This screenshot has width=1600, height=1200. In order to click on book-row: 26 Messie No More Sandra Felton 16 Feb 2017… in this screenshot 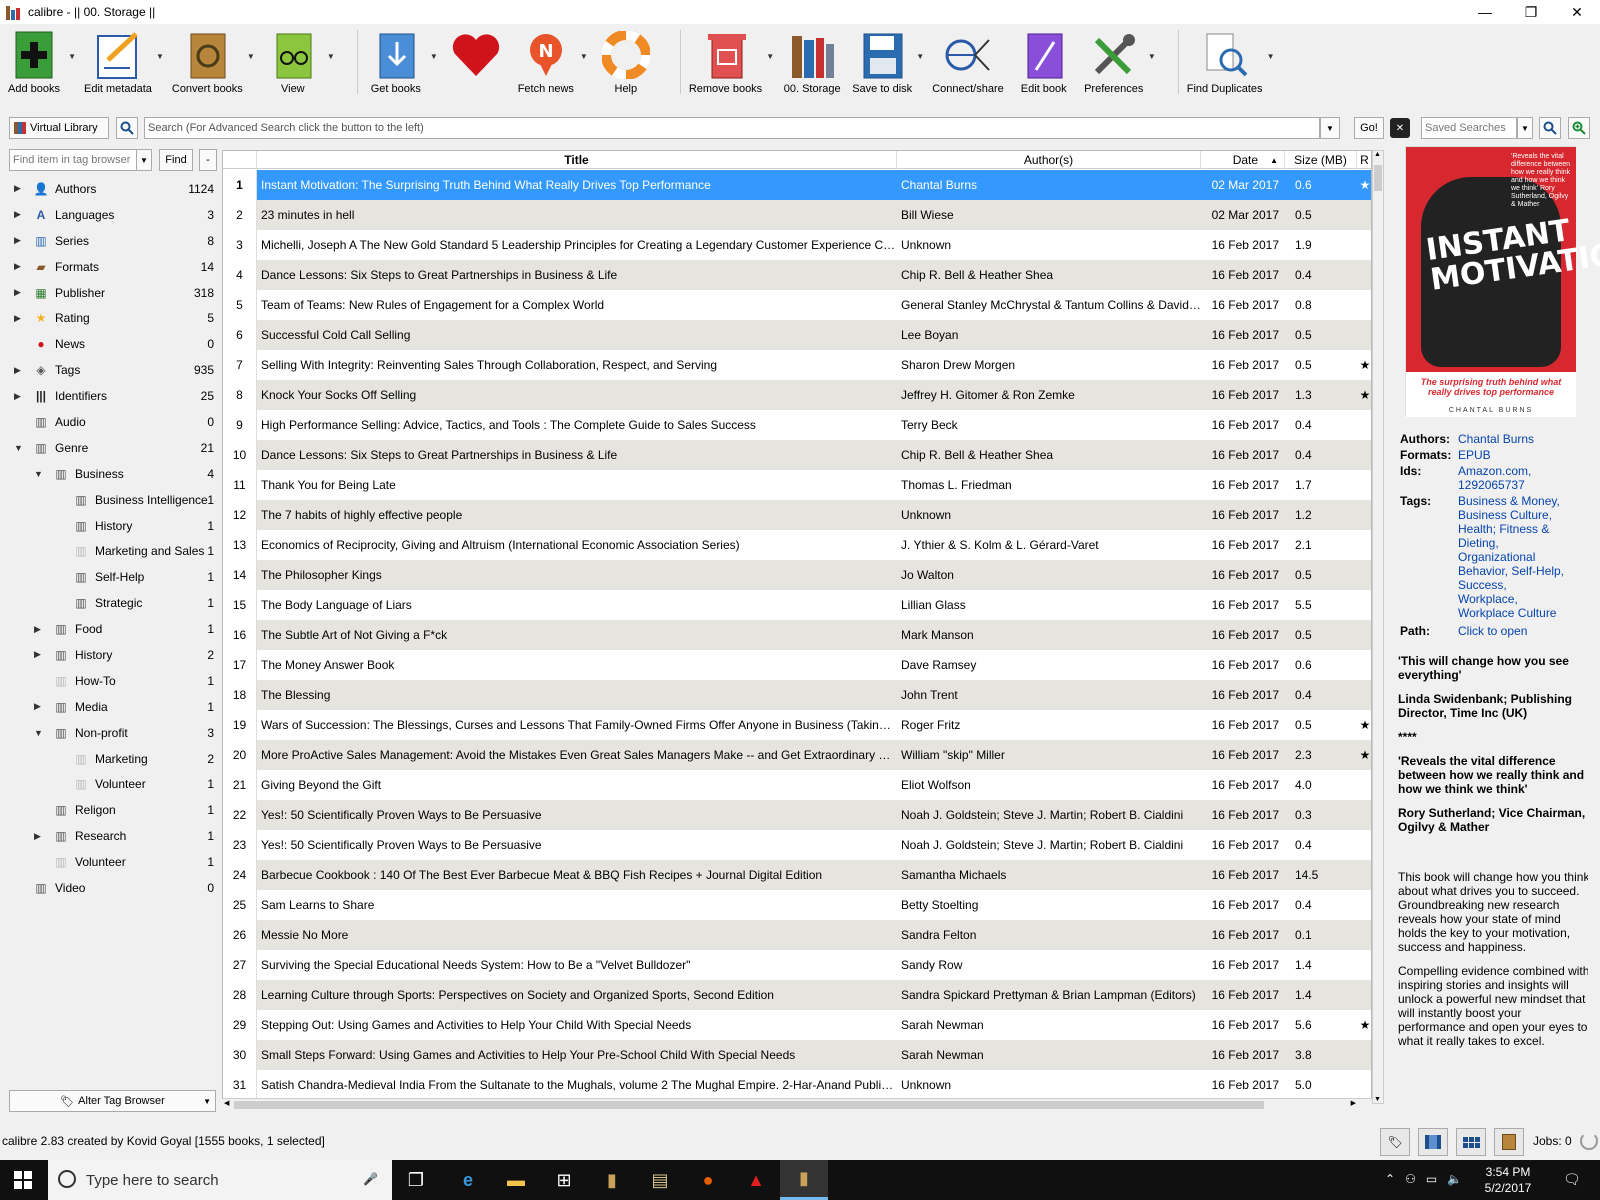, I will do `click(797, 935)`.